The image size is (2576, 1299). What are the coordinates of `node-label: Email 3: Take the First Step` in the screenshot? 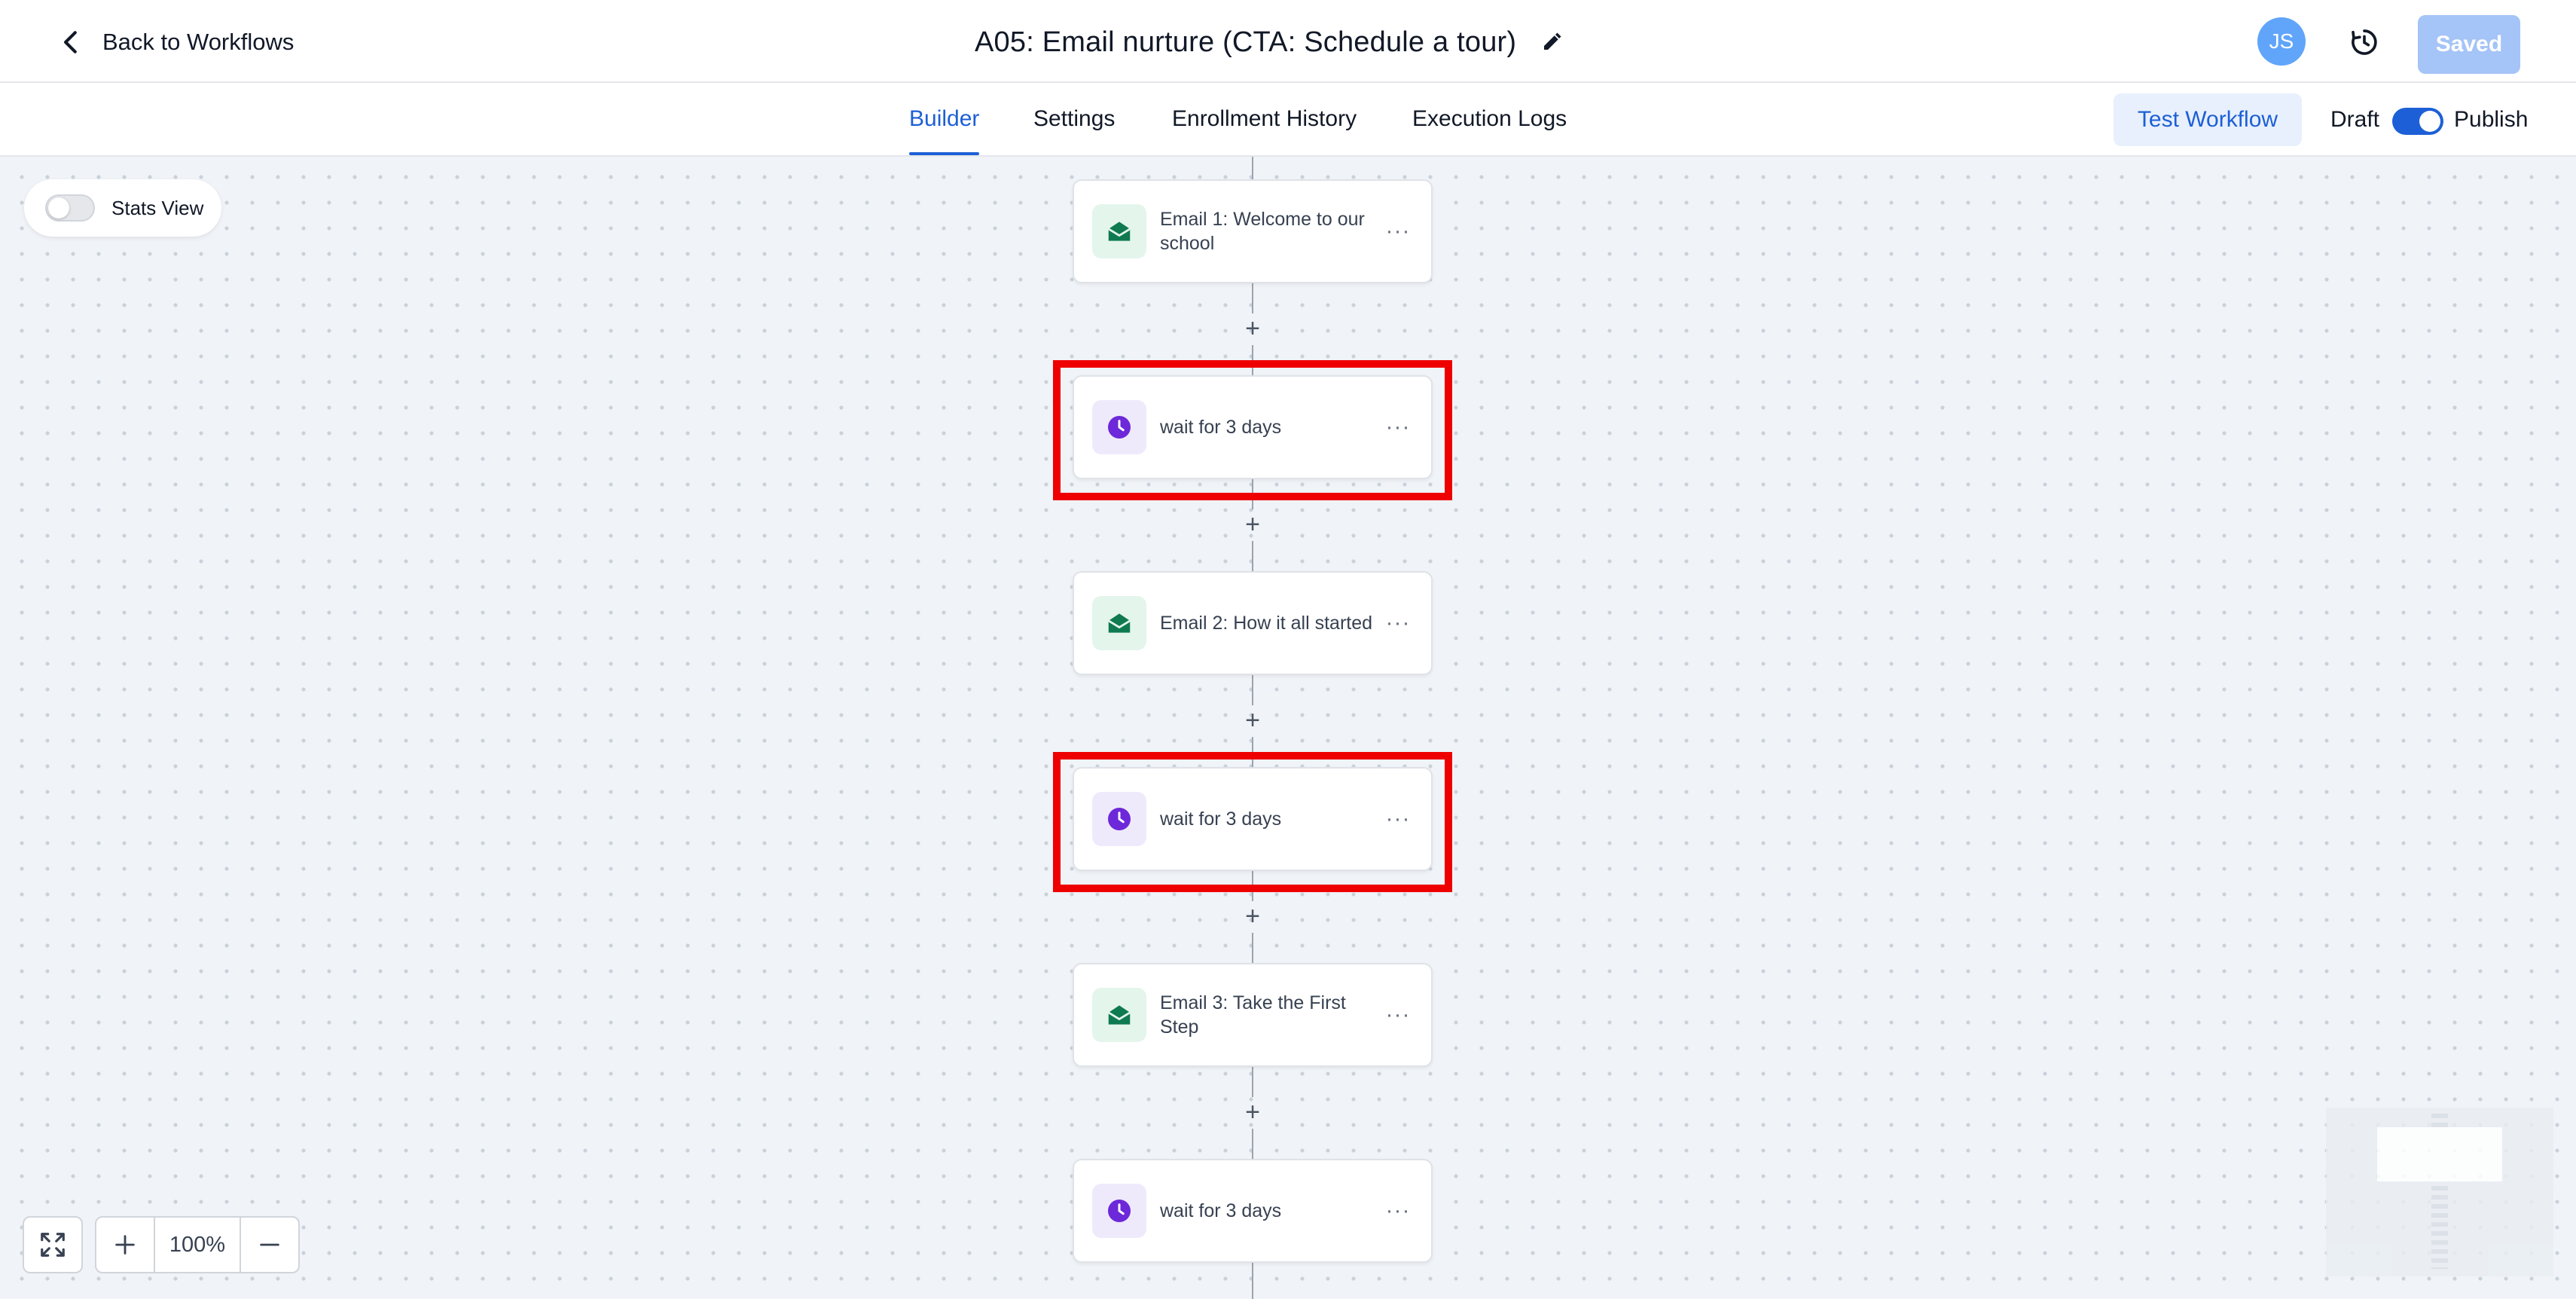 It's located at (1253, 1015).